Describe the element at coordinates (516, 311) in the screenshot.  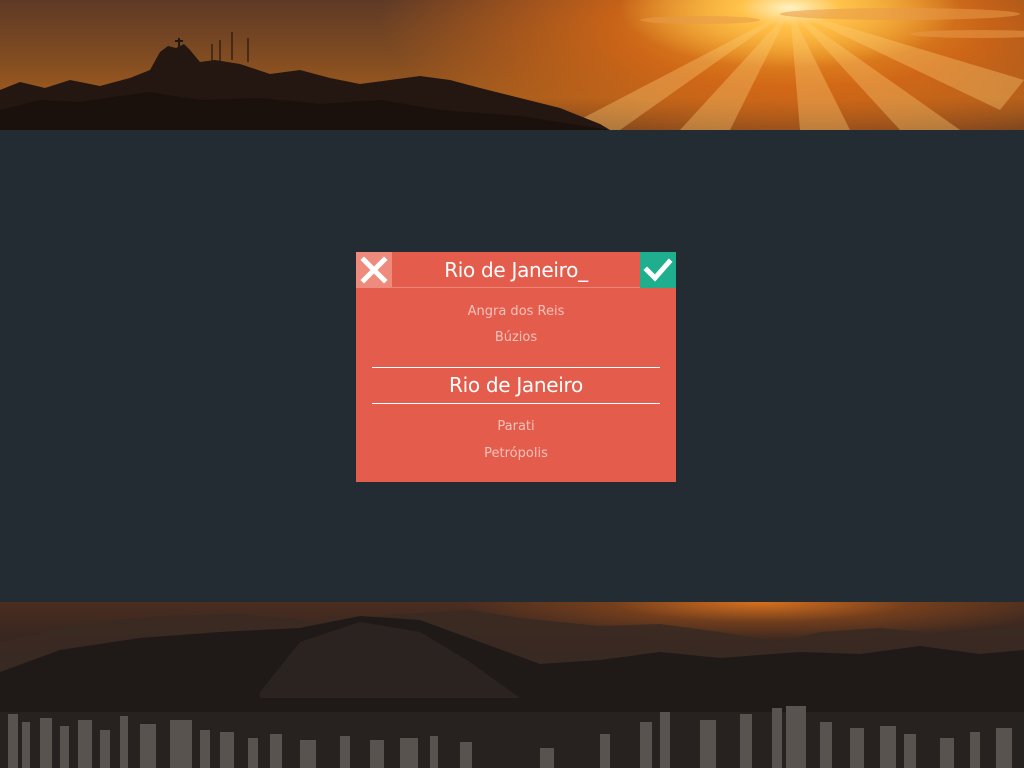
I see `picker-option: Angra dos Reis` at that location.